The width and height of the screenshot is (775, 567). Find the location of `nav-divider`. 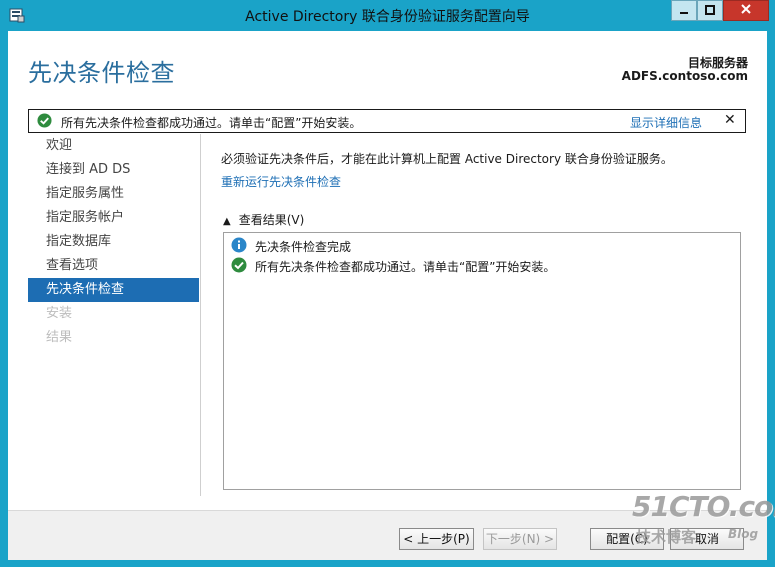

nav-divider is located at coordinates (200, 315).